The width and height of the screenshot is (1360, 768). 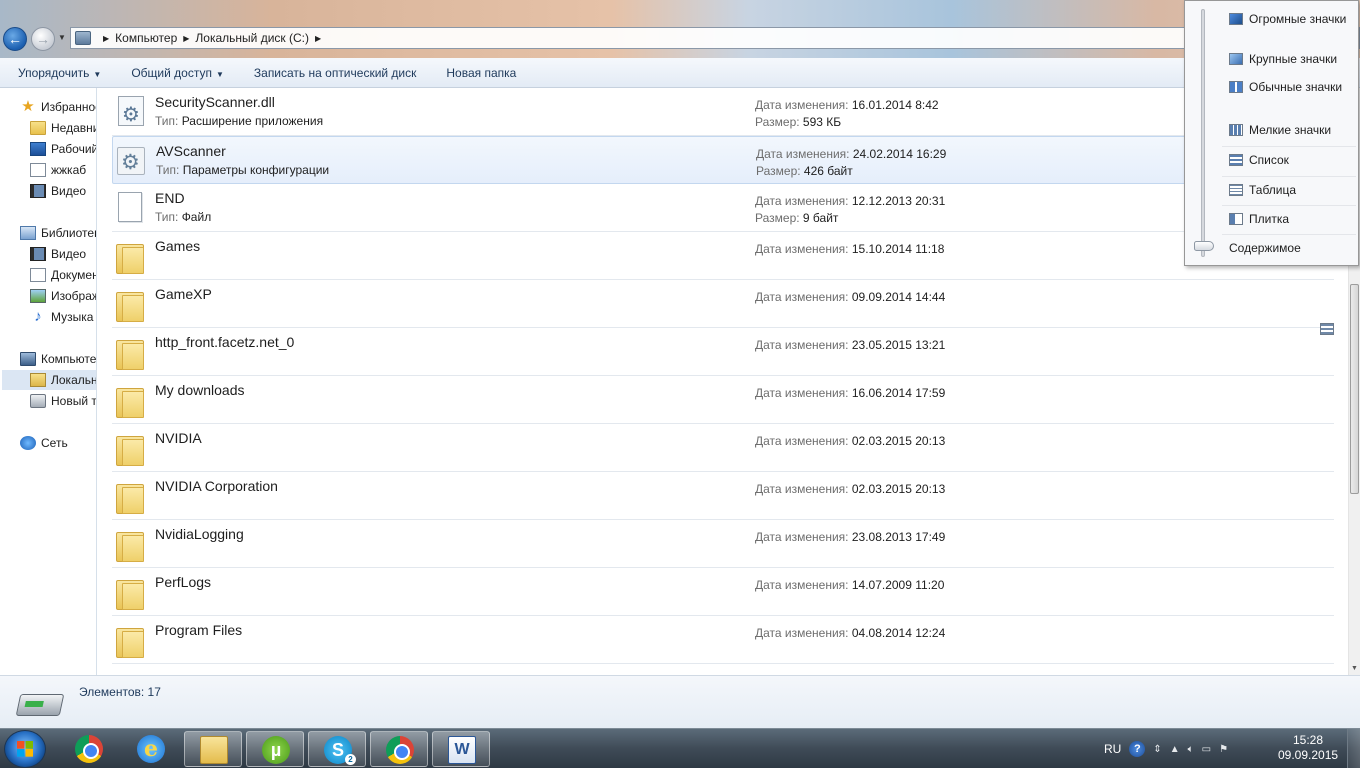 What do you see at coordinates (28, 443) in the screenshot?
I see `network-icon` at bounding box center [28, 443].